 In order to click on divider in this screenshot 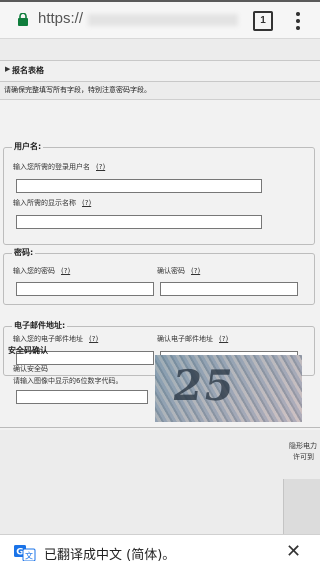, I will do `click(160, 427)`.